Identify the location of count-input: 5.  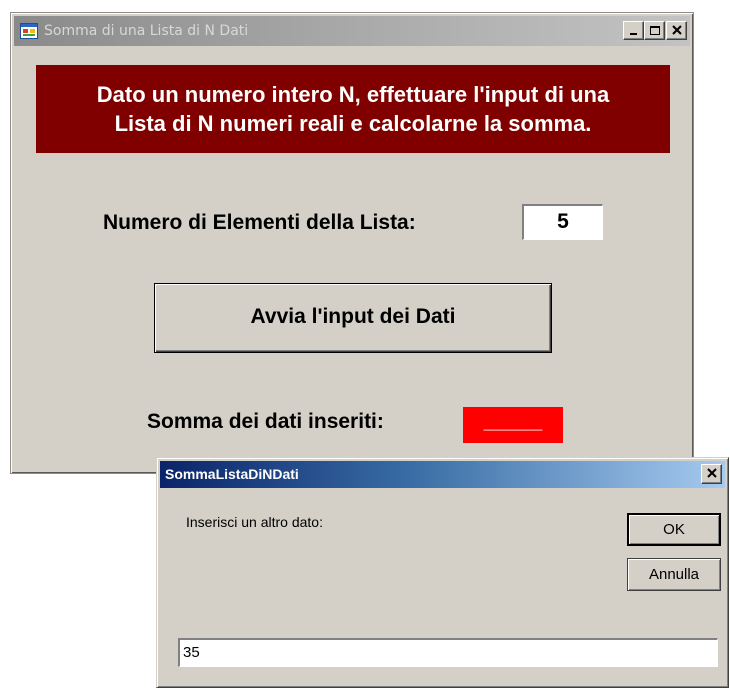
(562, 222).